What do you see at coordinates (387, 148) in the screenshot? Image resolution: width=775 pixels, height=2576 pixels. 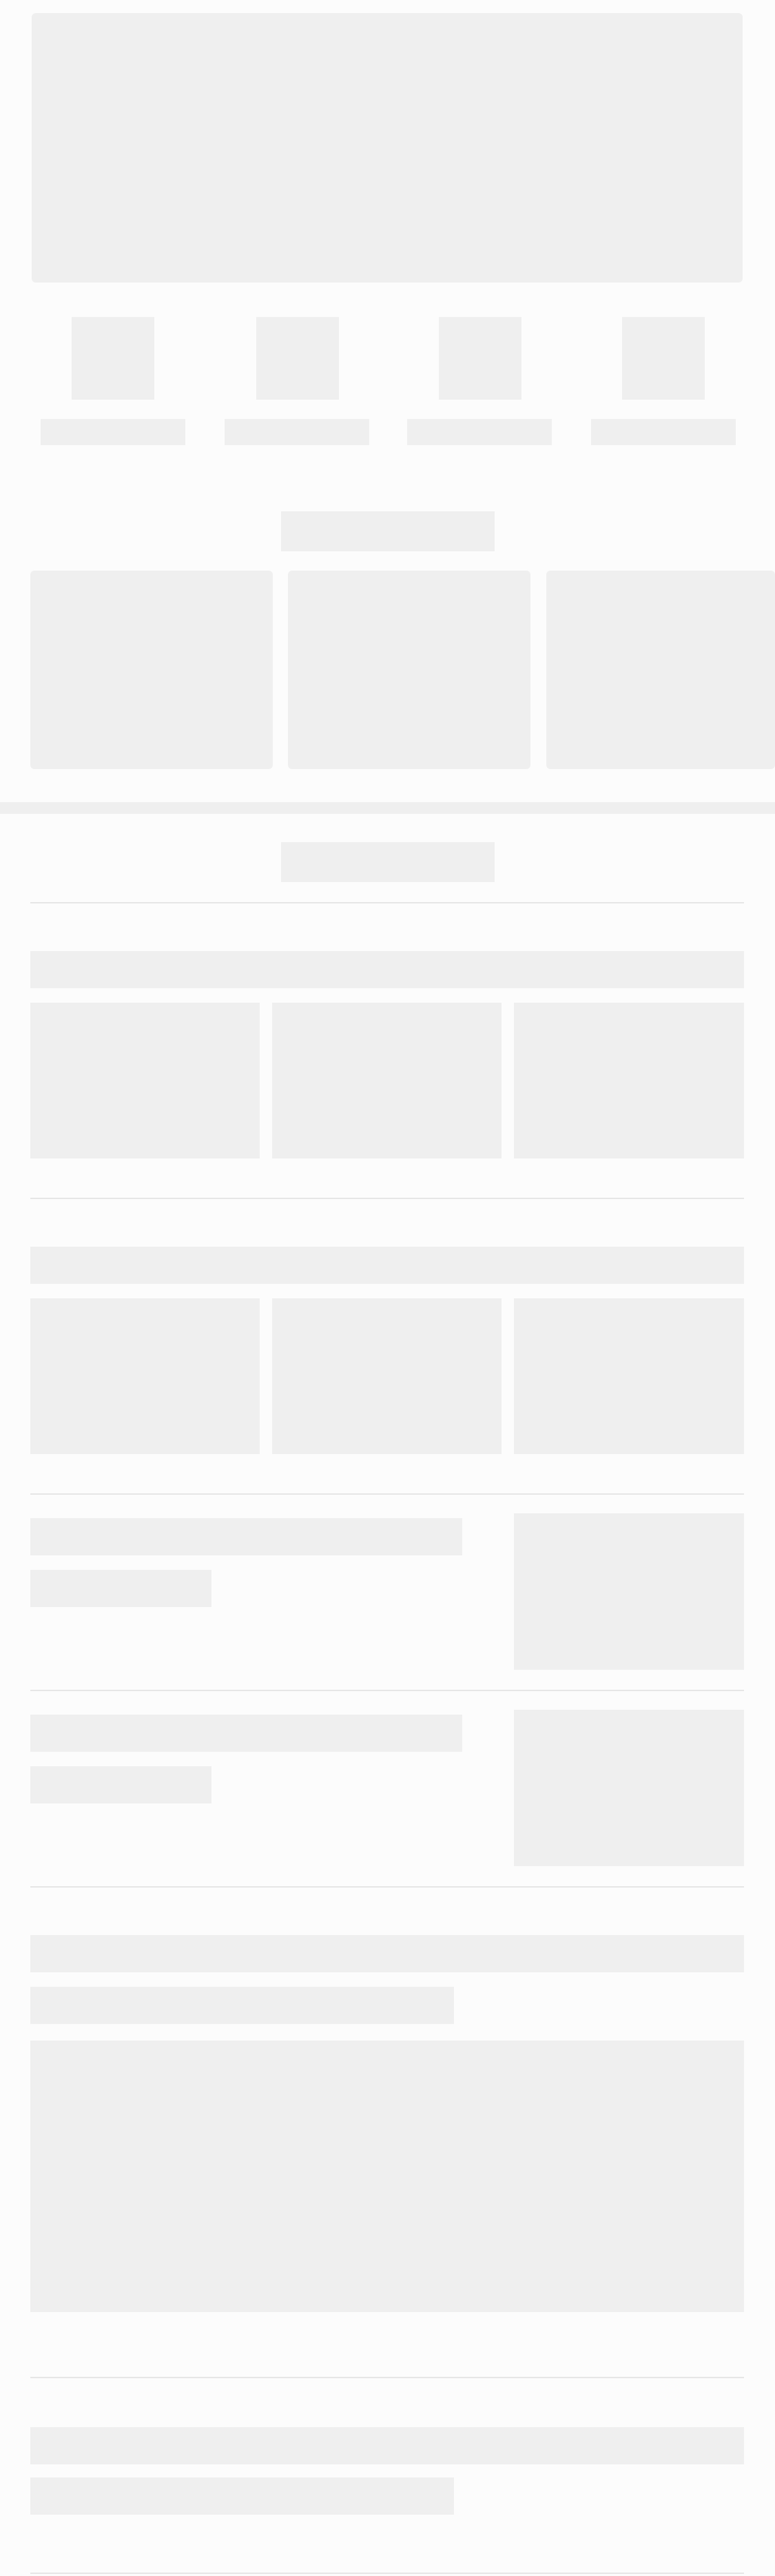 I see `hero-banner-placeholder` at bounding box center [387, 148].